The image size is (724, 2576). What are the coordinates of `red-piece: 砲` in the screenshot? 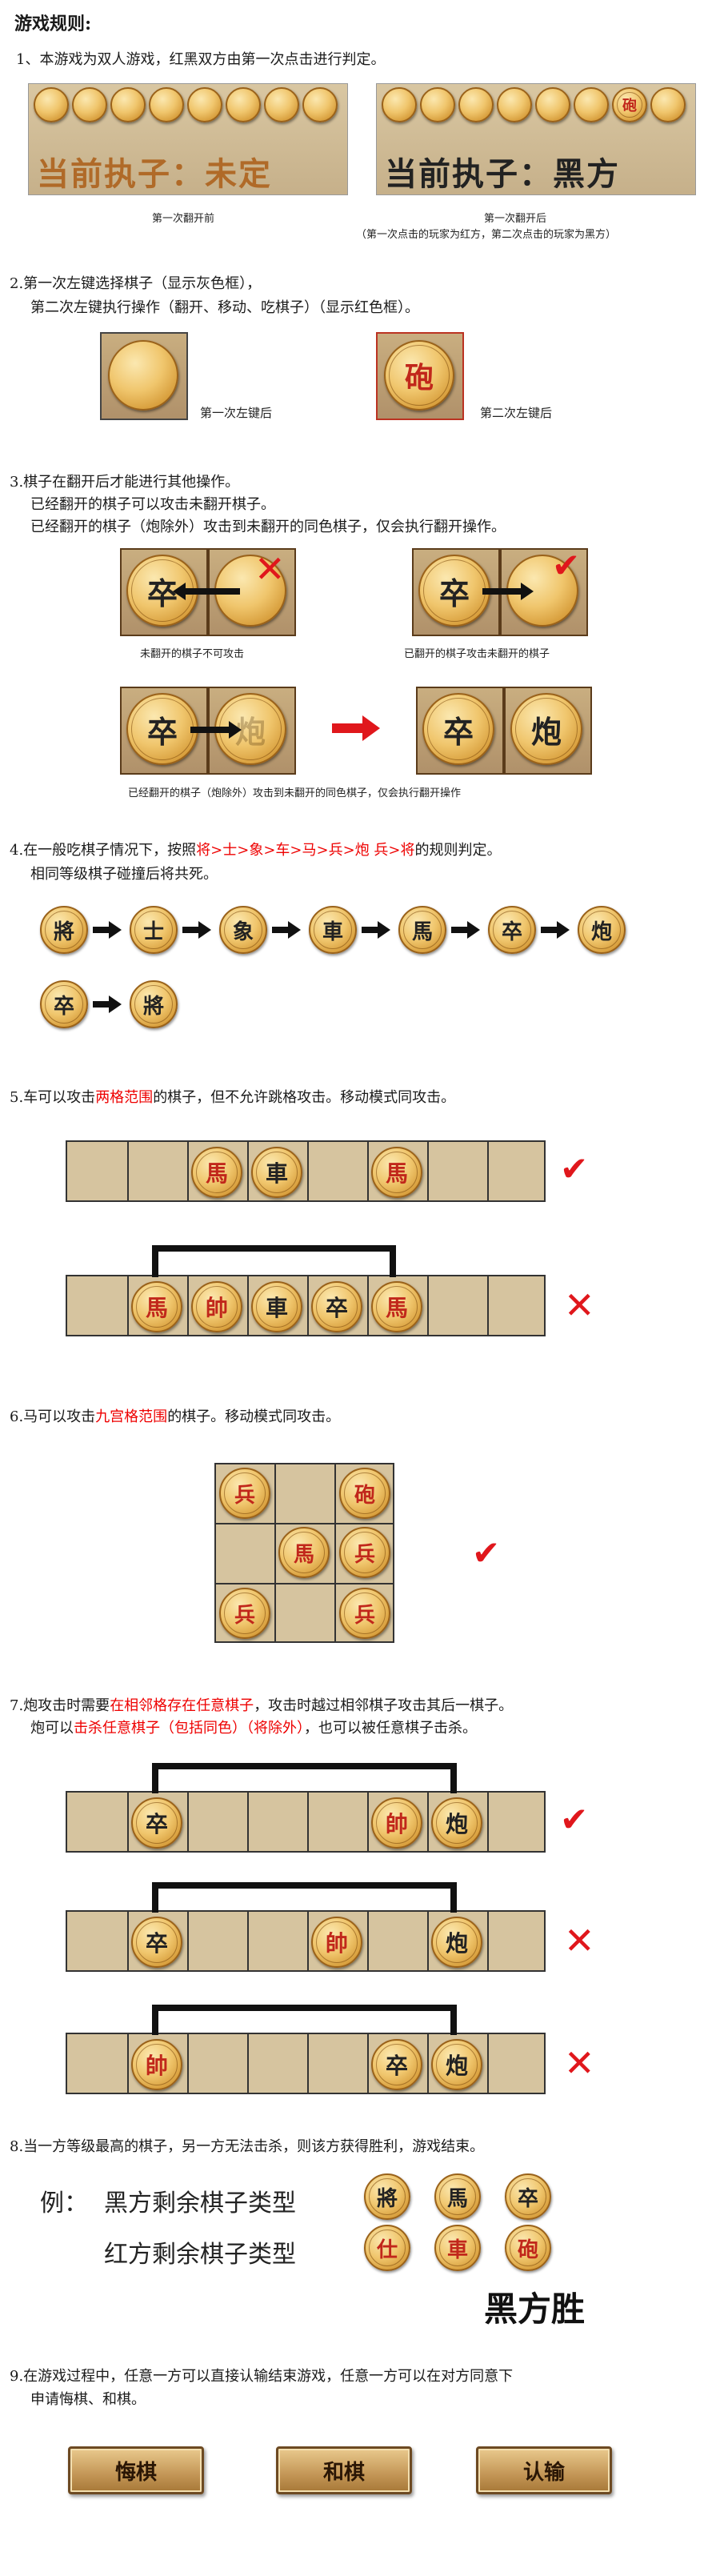 It's located at (528, 2248).